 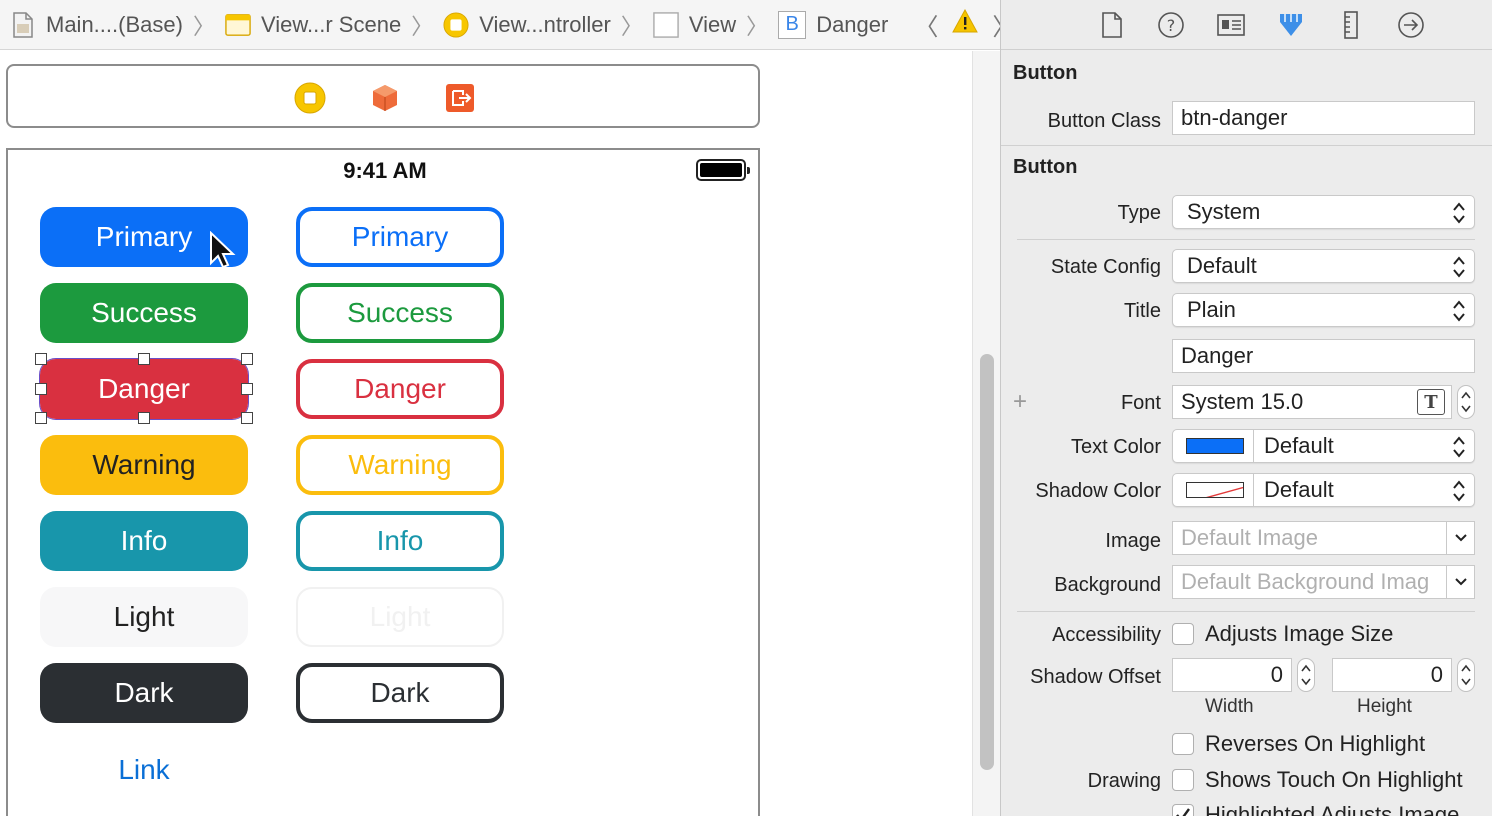 What do you see at coordinates (400, 617) in the screenshot?
I see `outline-button-light: Light` at bounding box center [400, 617].